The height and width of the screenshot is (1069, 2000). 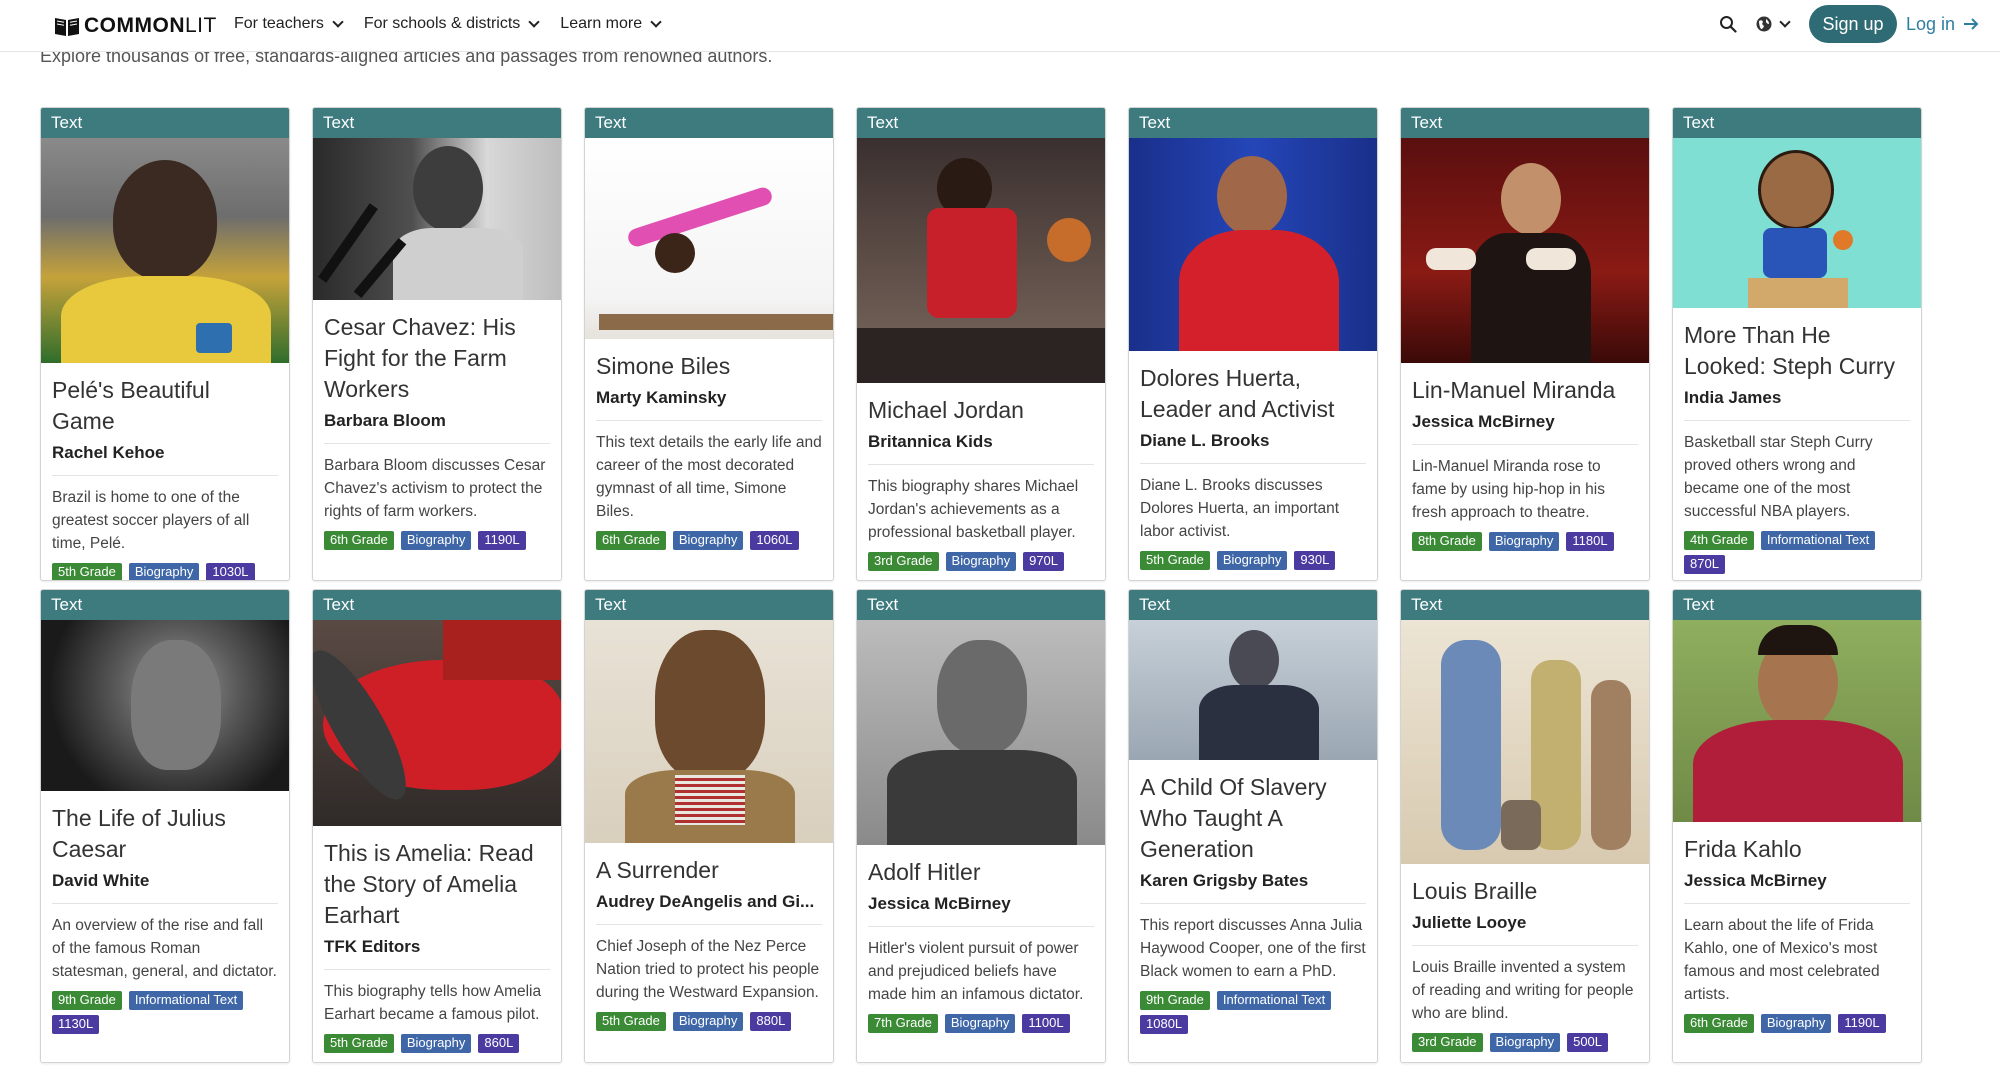 What do you see at coordinates (67, 27) in the screenshot?
I see `book-logo-icon` at bounding box center [67, 27].